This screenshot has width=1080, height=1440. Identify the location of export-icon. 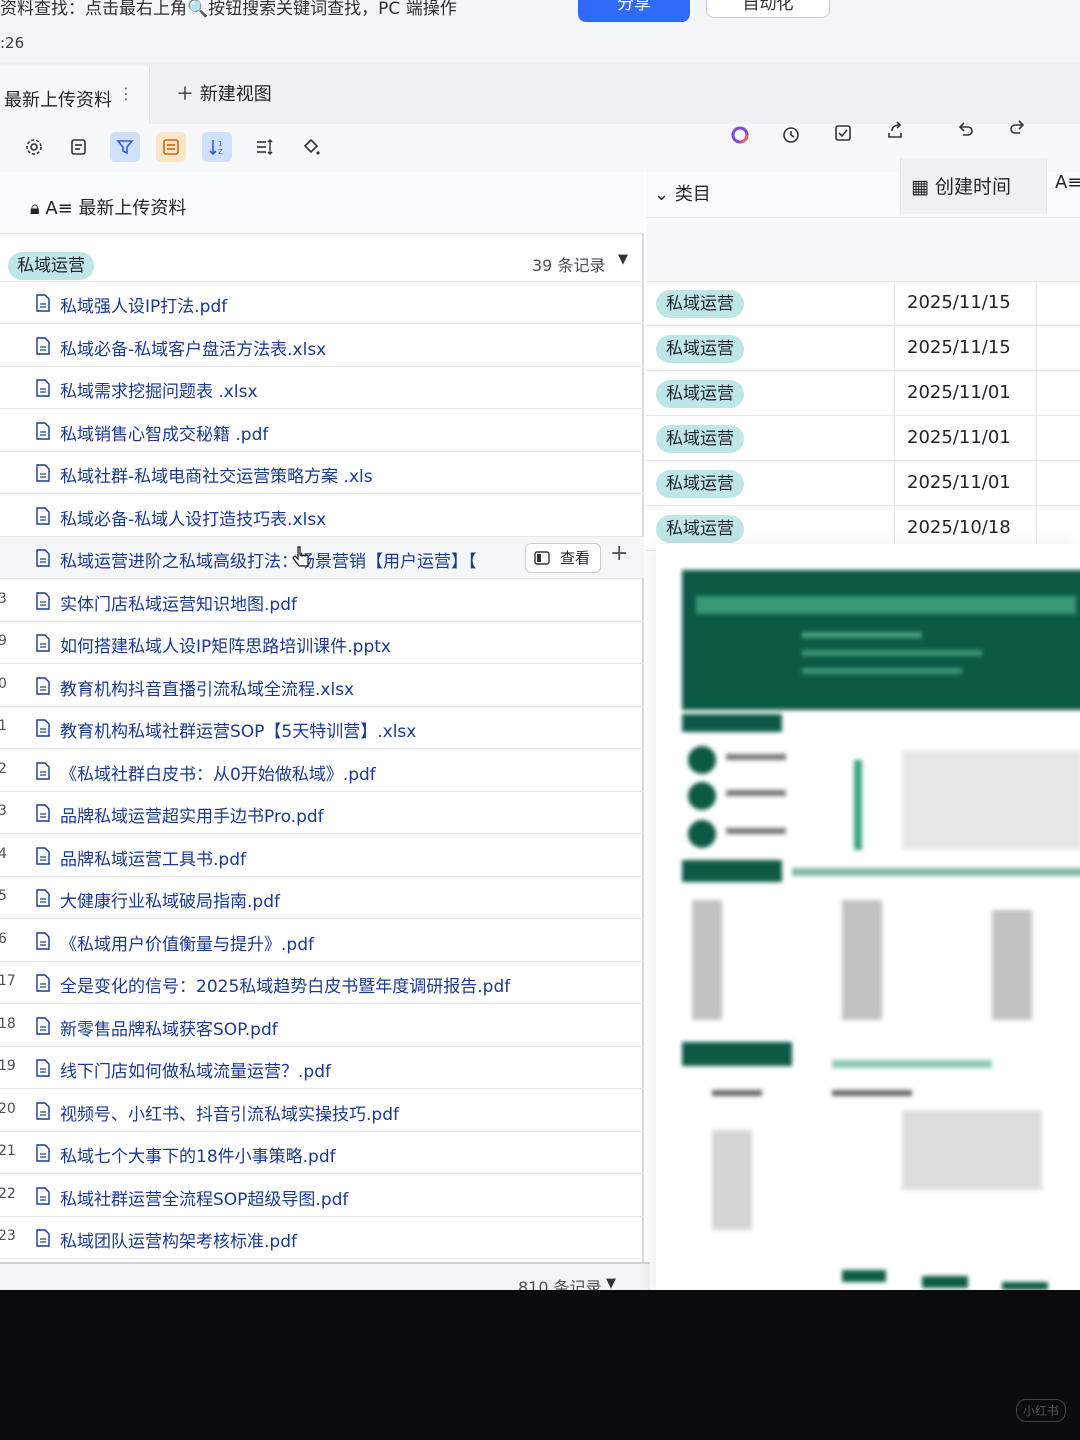
(895, 131).